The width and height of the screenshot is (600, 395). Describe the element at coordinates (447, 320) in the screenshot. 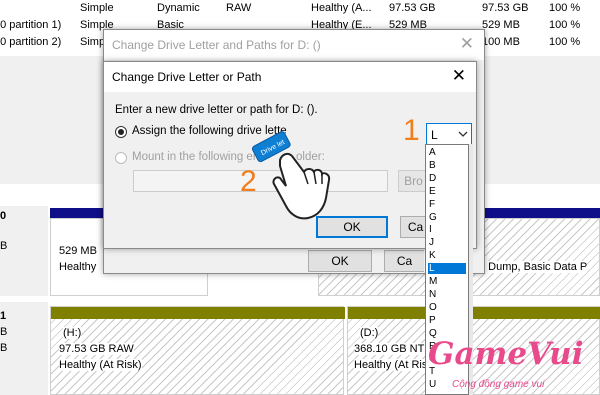

I see `drive-letter-option: P` at that location.